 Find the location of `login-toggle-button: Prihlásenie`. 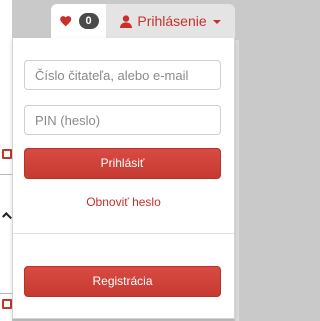

login-toggle-button: Prihlásenie is located at coordinates (170, 21).